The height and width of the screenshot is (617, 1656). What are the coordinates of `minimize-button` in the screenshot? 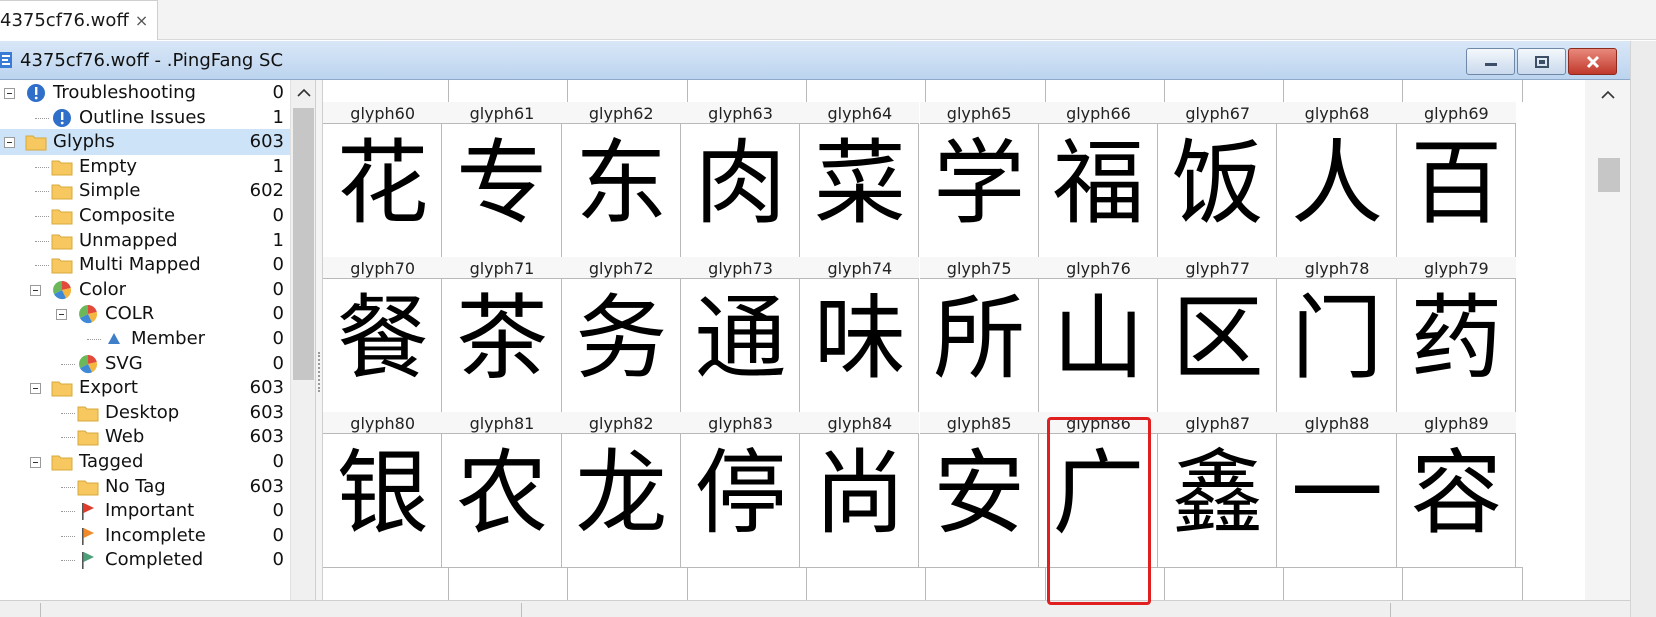 It's located at (1490, 61).